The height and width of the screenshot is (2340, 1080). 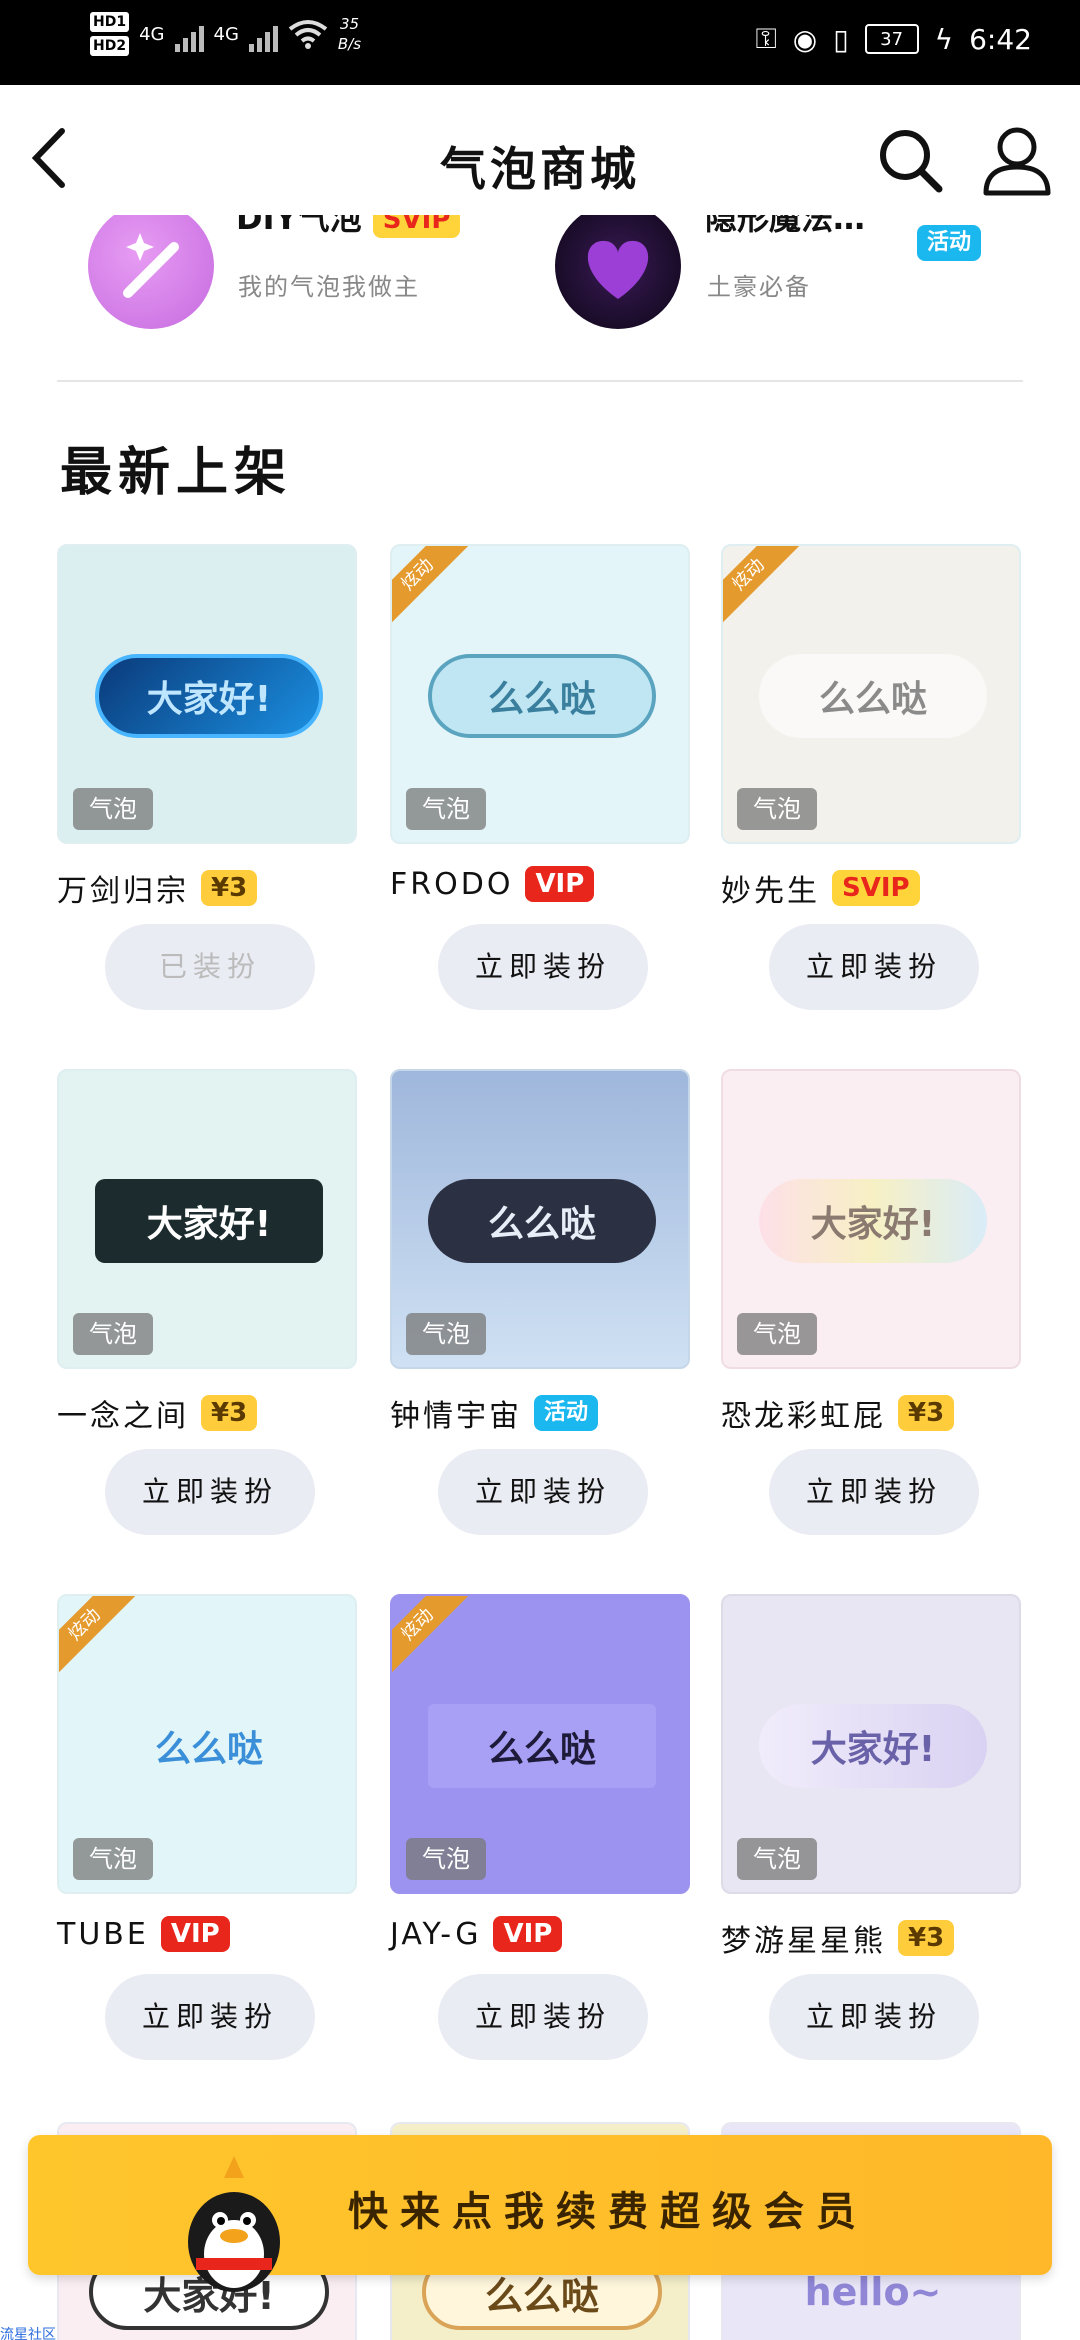 I want to click on entry-name: DIY气泡 SVIP, so click(x=348, y=227).